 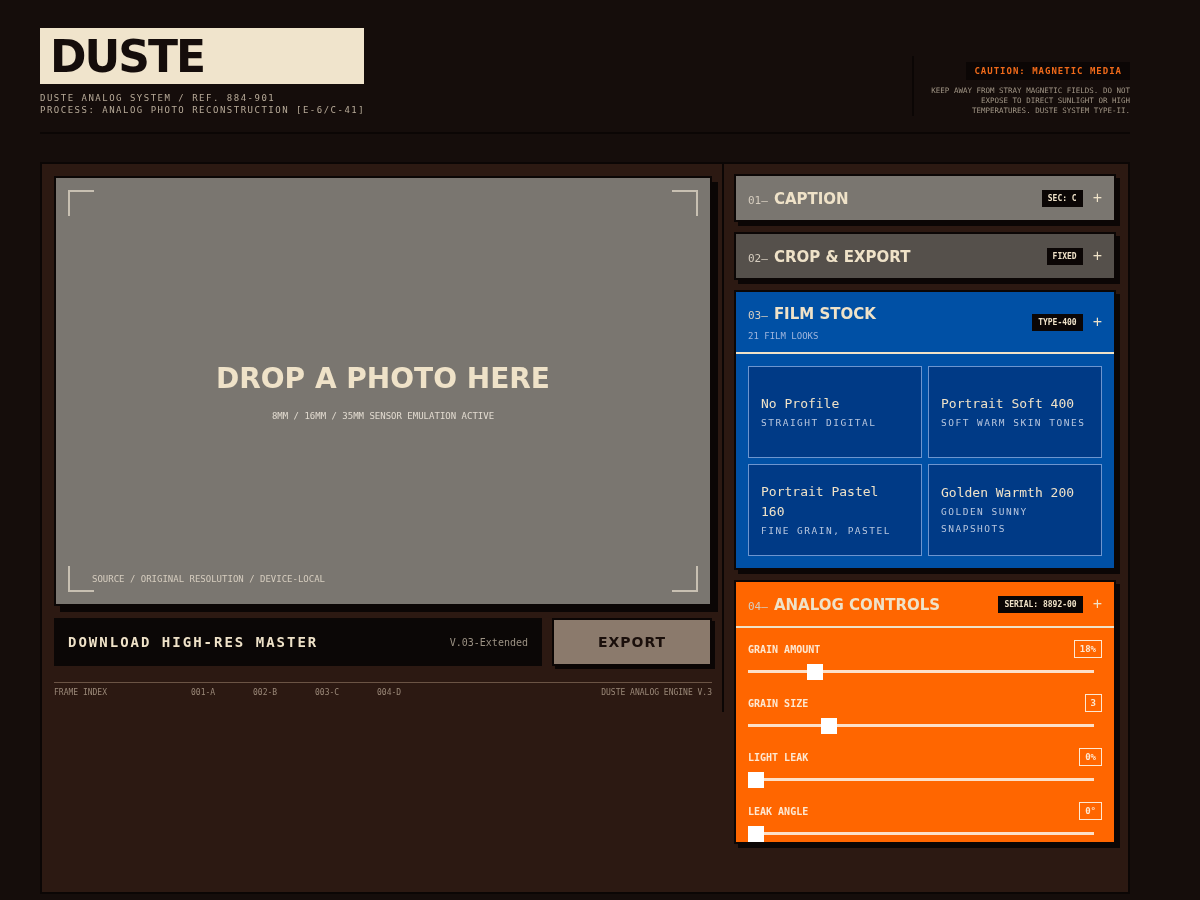 What do you see at coordinates (758, 606) in the screenshot?
I see `section-number: 04—` at bounding box center [758, 606].